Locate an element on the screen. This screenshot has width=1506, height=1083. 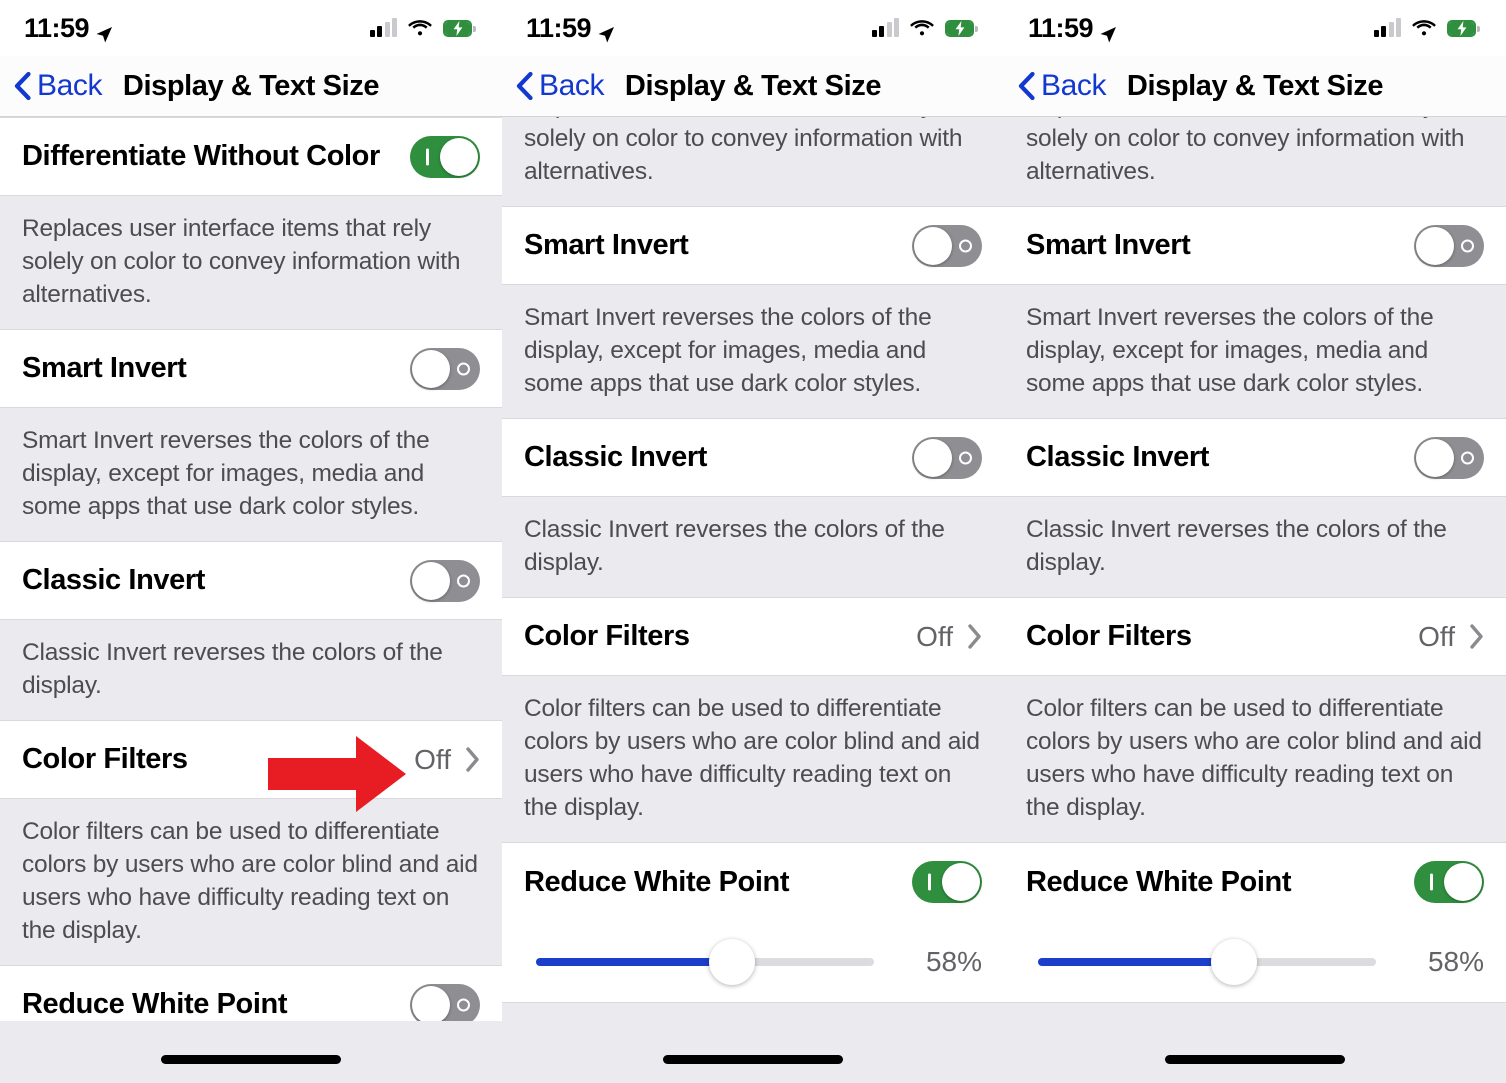
row-label: Classic Invert is located at coordinates (113, 580).